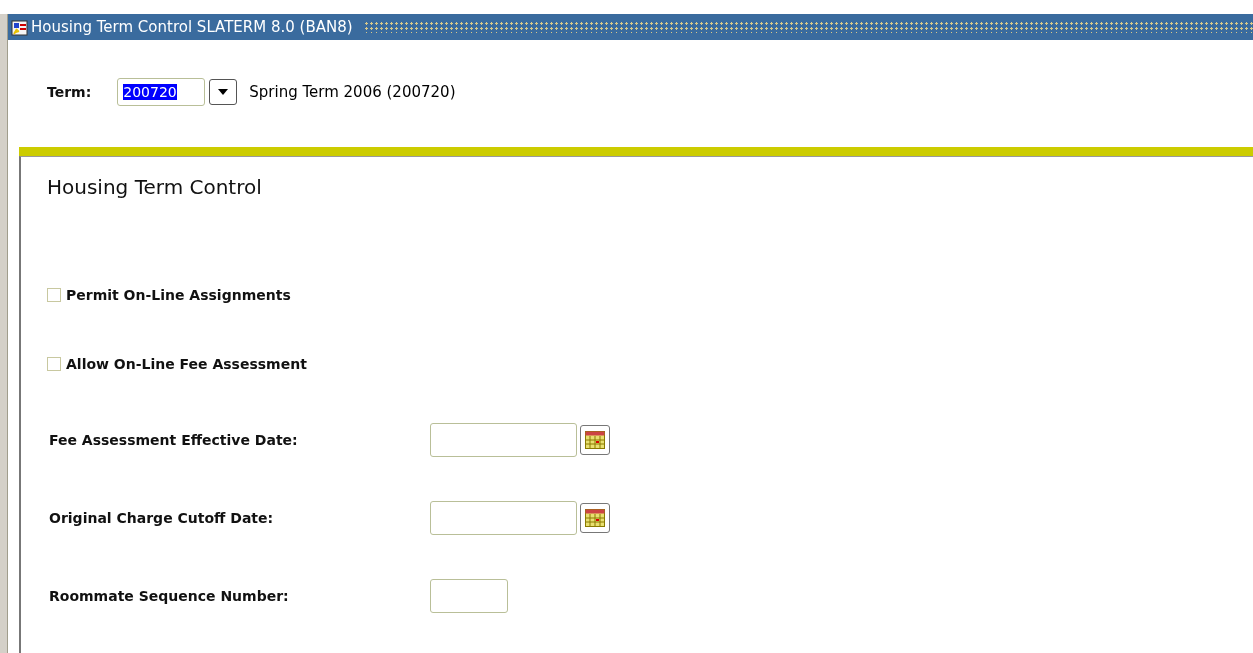 This screenshot has height=653, width=1253. I want to click on field-label: Roommate Sequence Number:, so click(169, 596).